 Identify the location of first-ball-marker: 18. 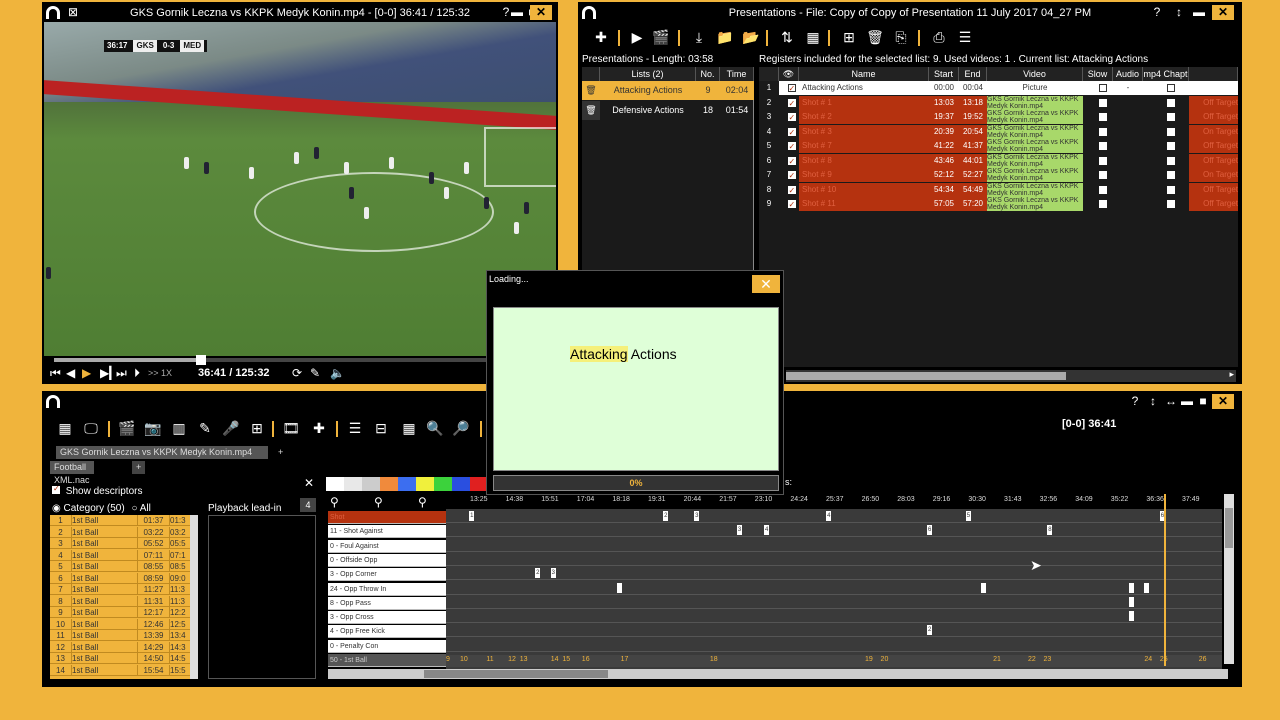
(714, 659).